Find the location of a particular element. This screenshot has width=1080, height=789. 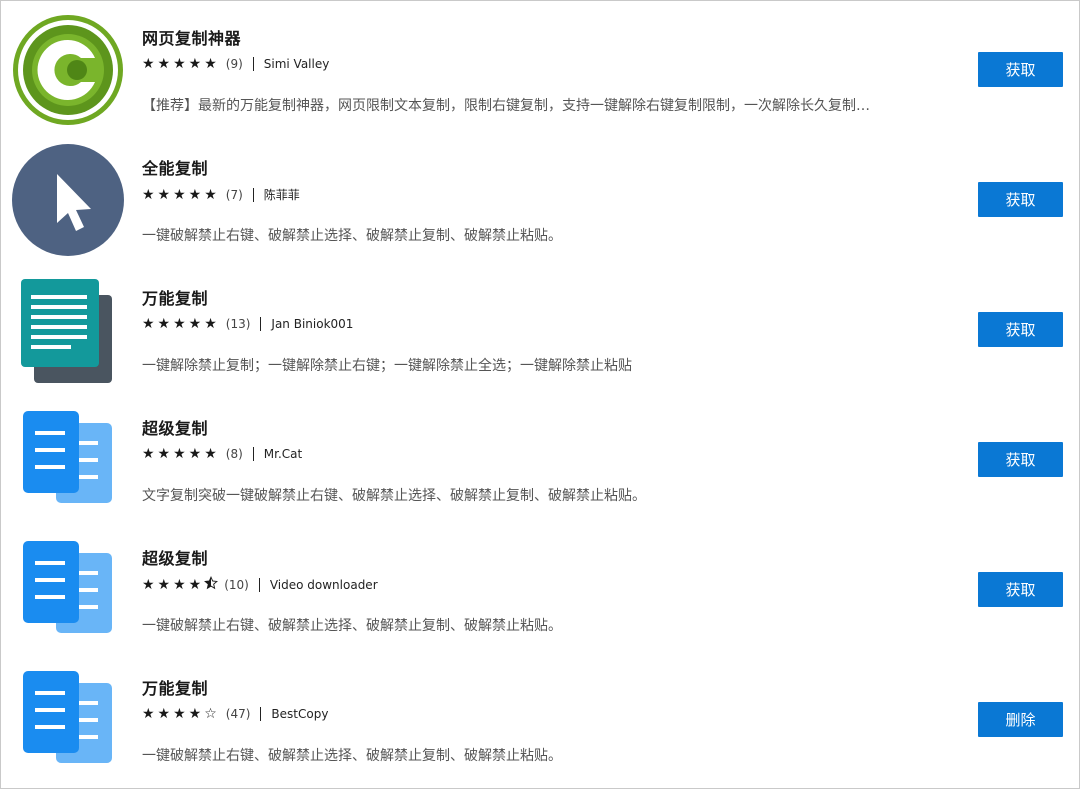

extension-title: 网页复制神器 is located at coordinates (191, 37).